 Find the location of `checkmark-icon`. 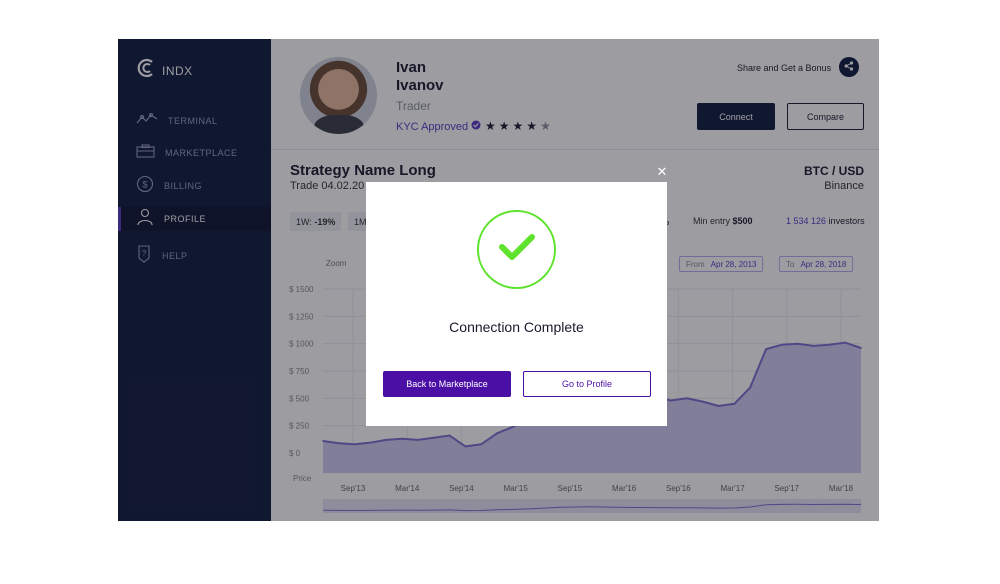

checkmark-icon is located at coordinates (516, 249).